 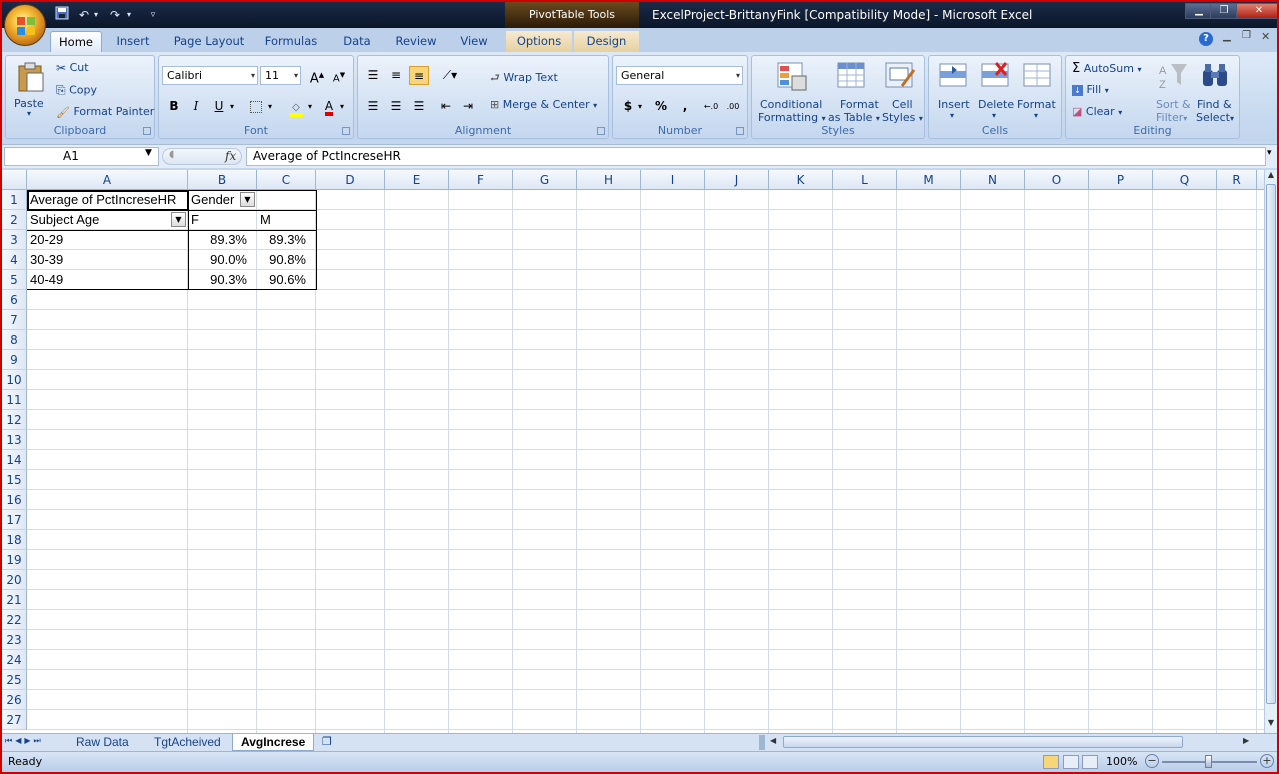 I want to click on shrink-font-button: A▼, so click(x=339, y=75).